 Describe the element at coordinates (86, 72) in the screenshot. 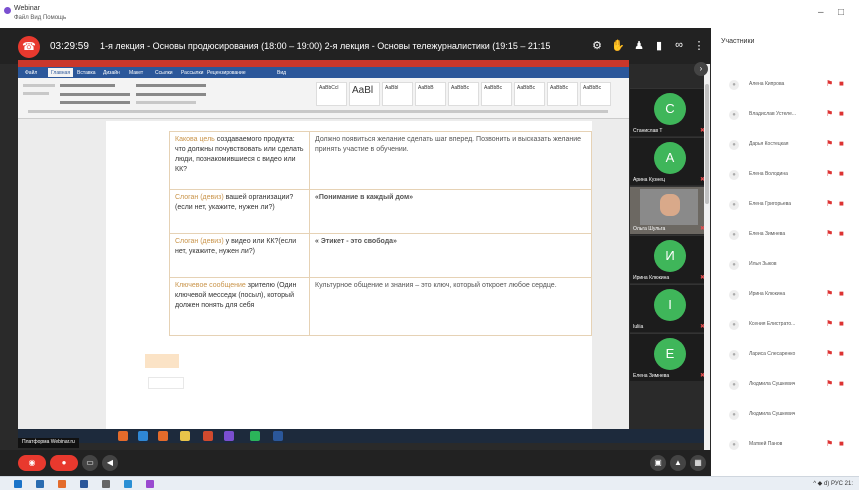

I see `ribbon-tab: Вставка` at that location.